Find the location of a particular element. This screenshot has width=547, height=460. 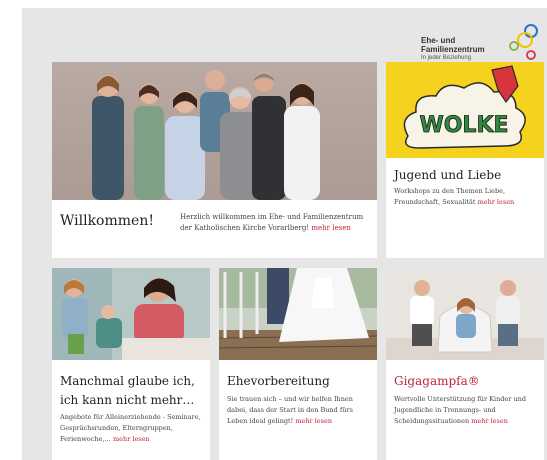

welcome-title: Willkommen! is located at coordinates (107, 221).